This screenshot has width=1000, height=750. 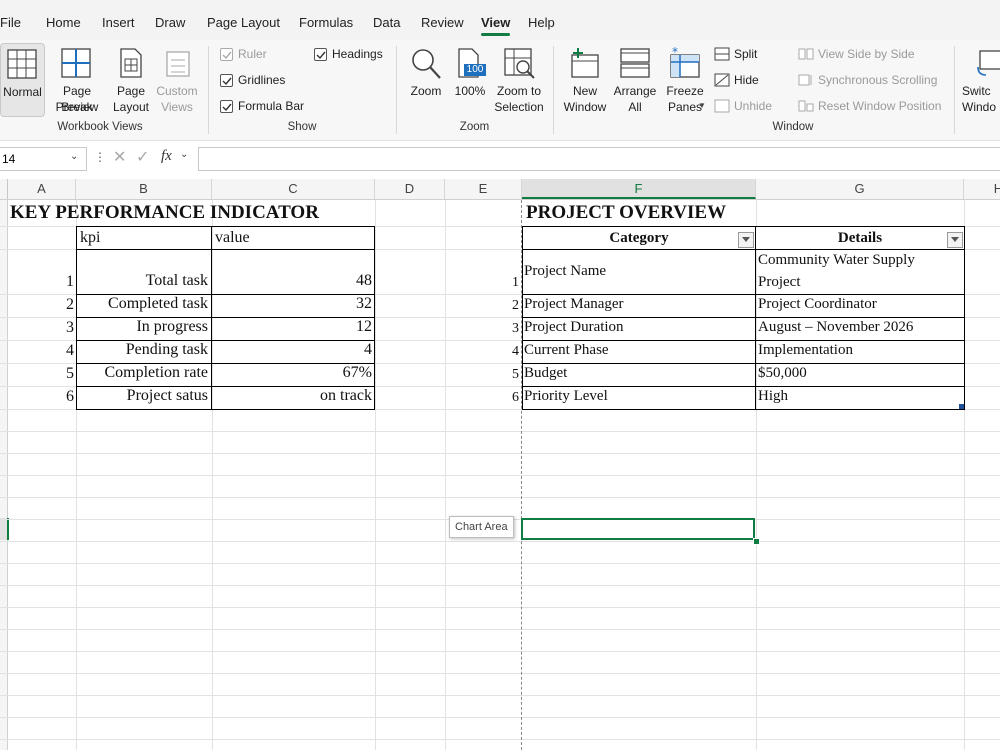 I want to click on more-options-icon: ⋮, so click(x=100, y=157).